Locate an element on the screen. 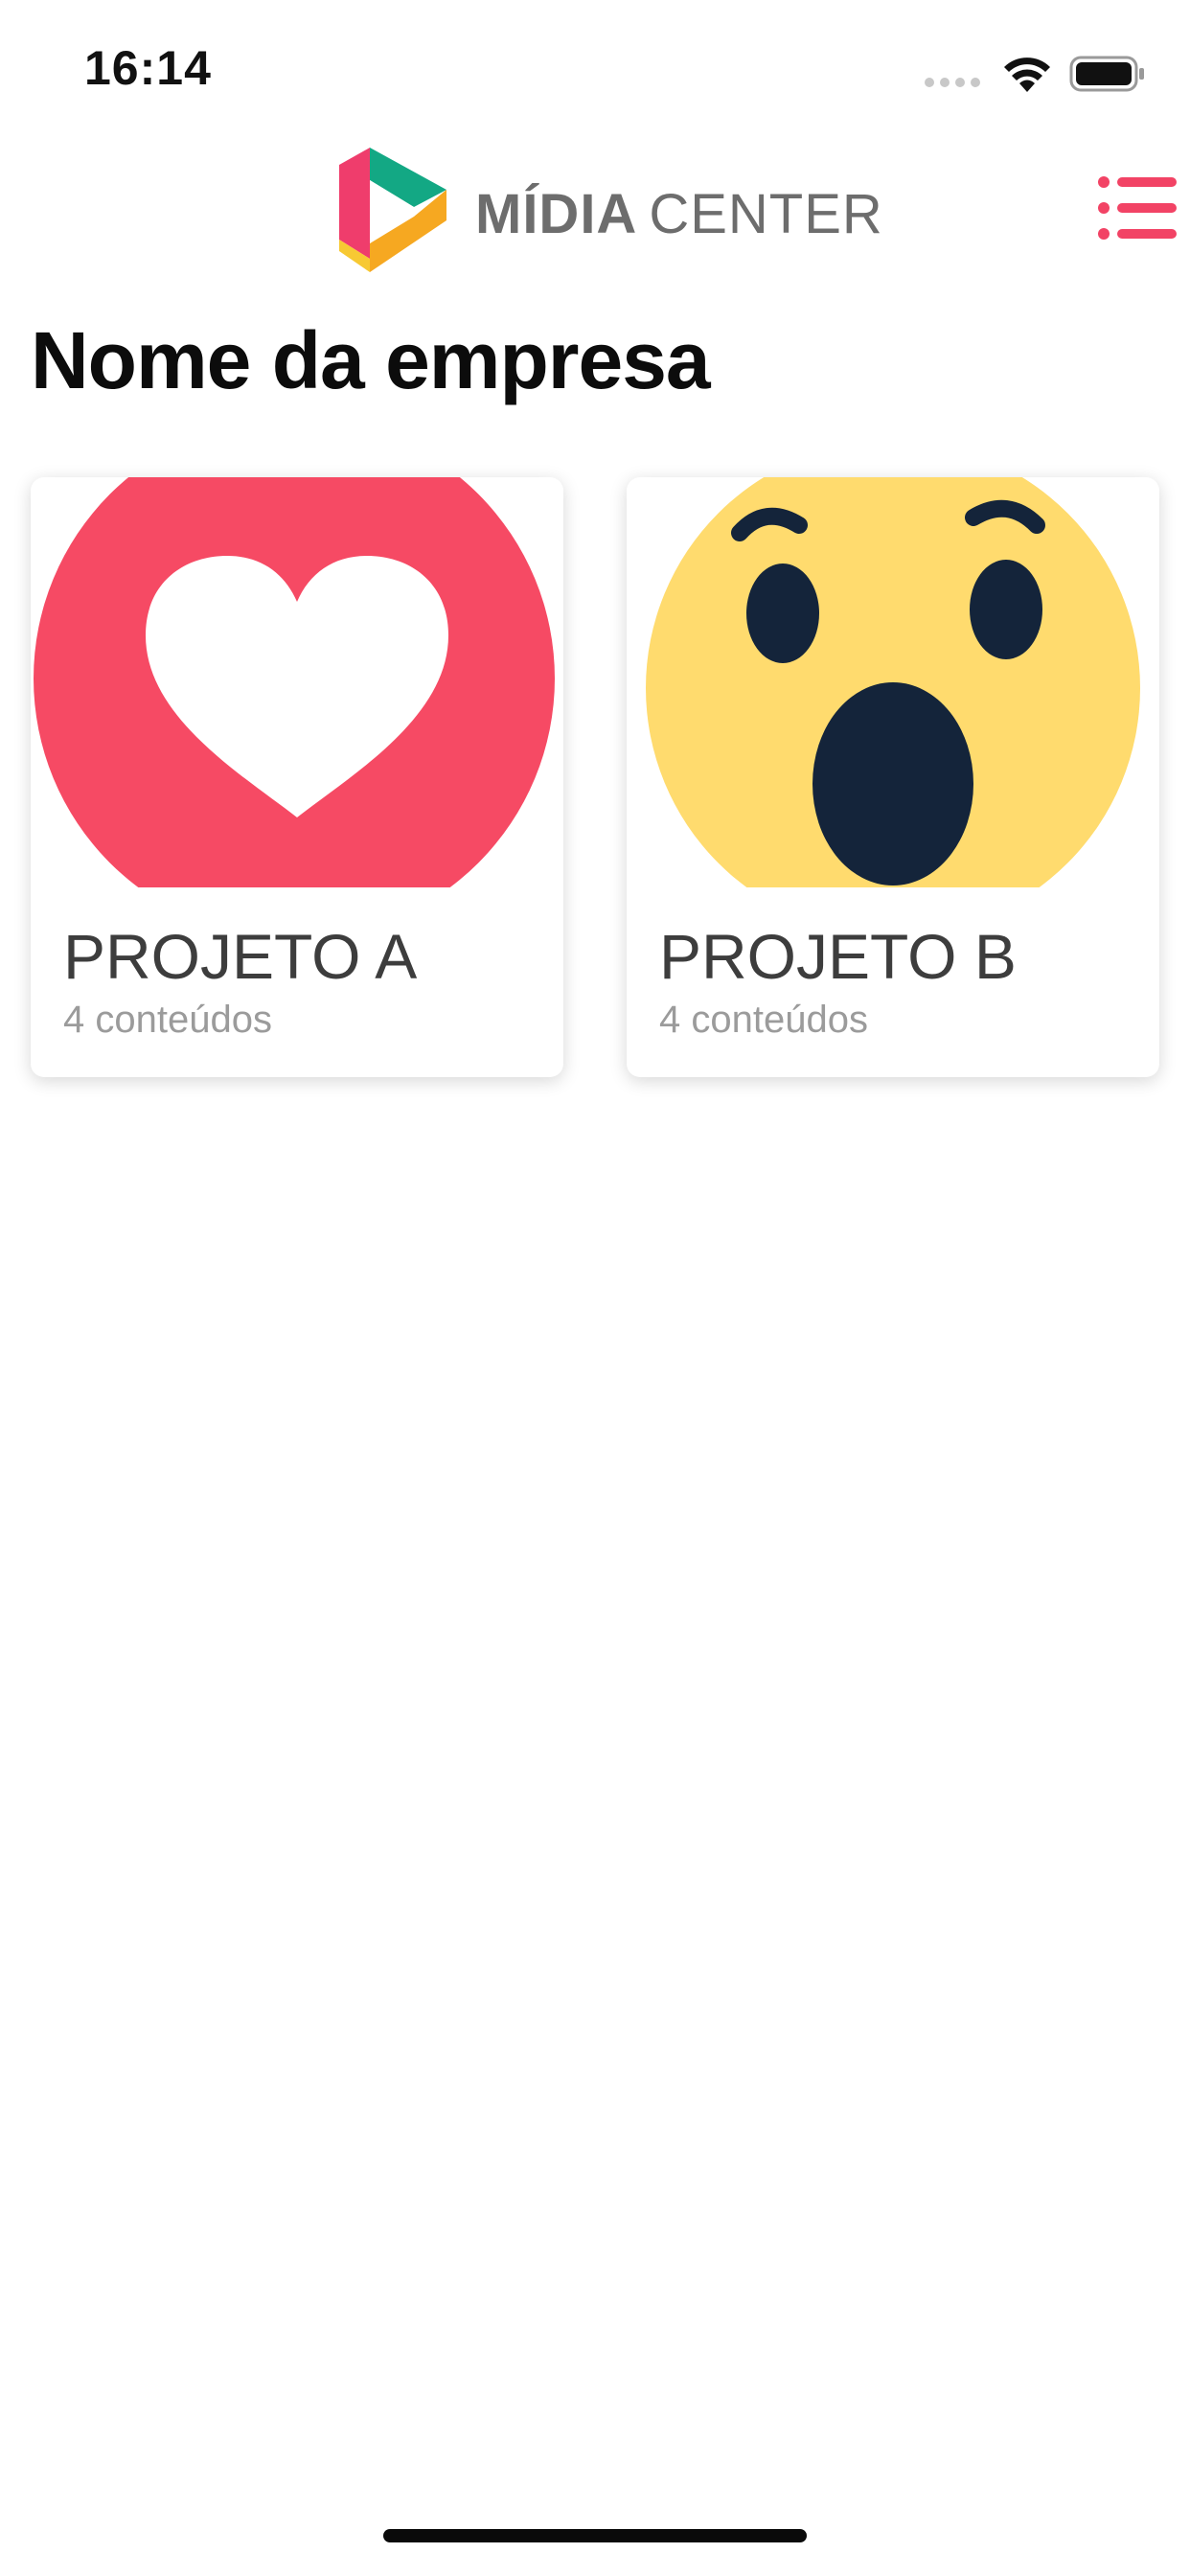 The width and height of the screenshot is (1190, 2576). app-header: MÍDIA CENTER is located at coordinates (595, 206).